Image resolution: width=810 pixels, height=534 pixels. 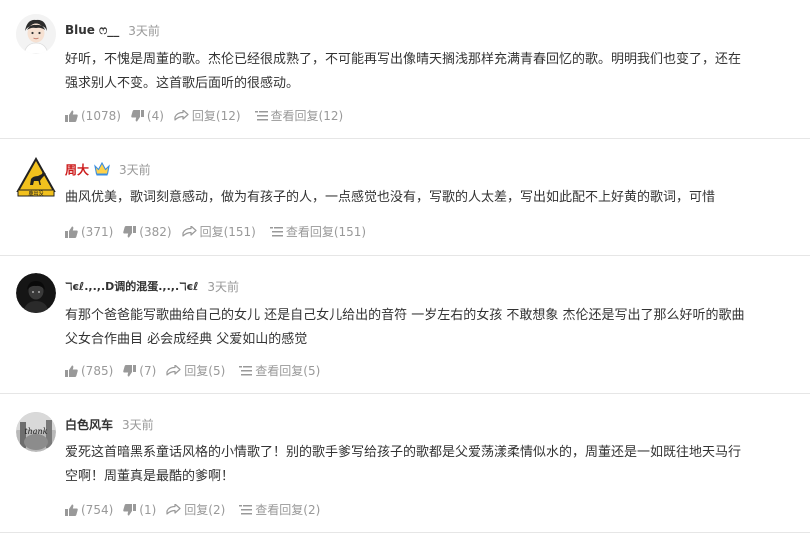 I want to click on like-count: (754), so click(x=97, y=509).